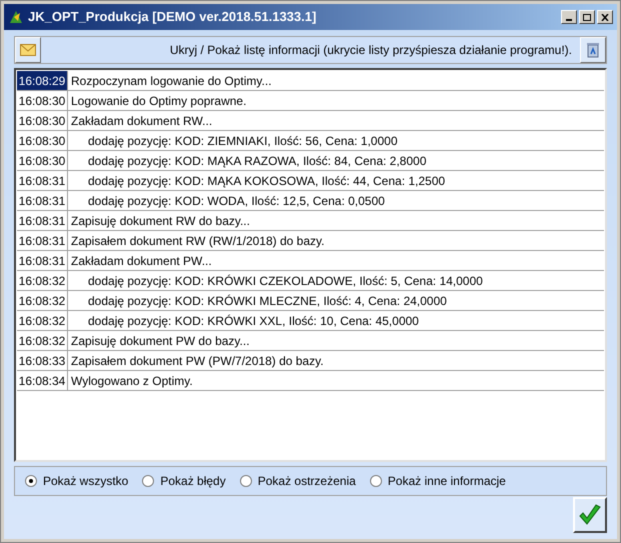  Describe the element at coordinates (253, 321) in the screenshot. I see `message-cell-text: dodaję pozycję: KOD: KRÓWKI XXL, Ilość: 10, Cena: 45,0000` at that location.